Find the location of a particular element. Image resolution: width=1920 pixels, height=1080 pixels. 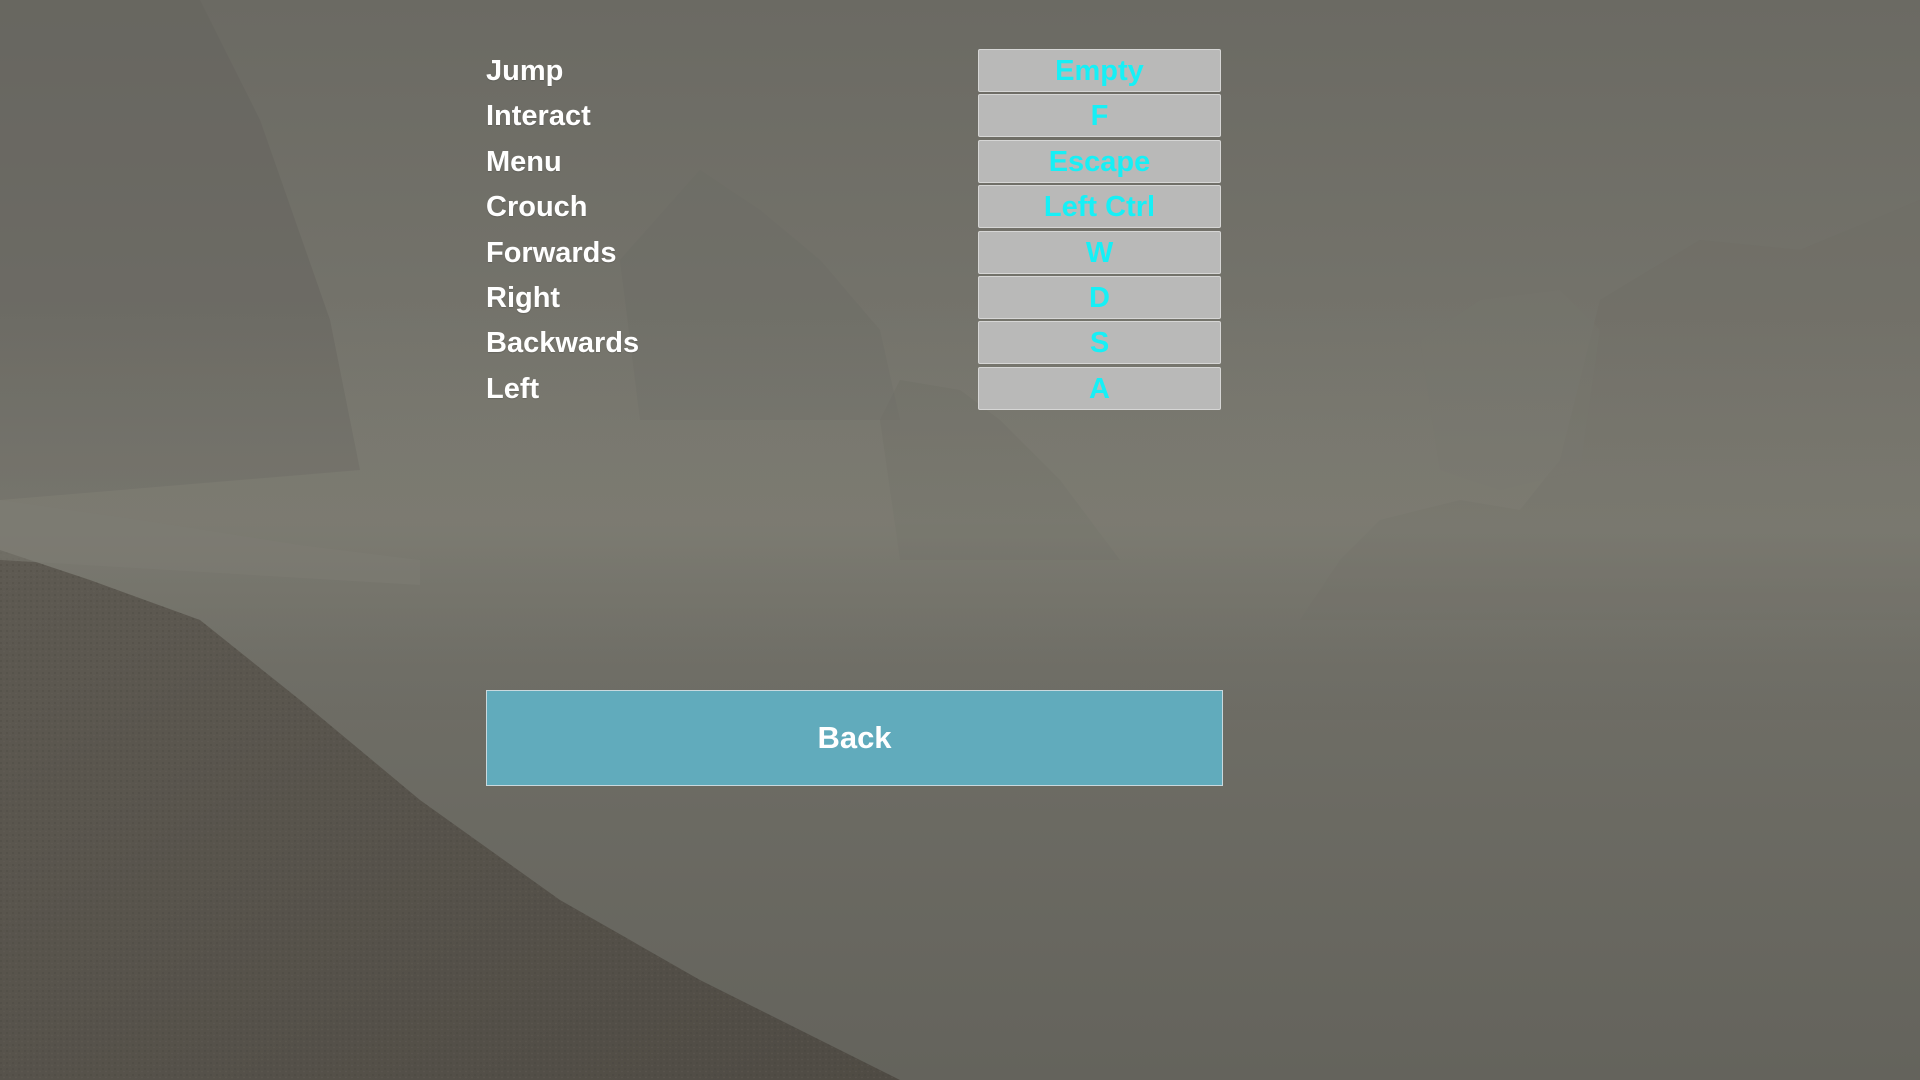

binding-row-forwards: Forwards W is located at coordinates (854, 253).